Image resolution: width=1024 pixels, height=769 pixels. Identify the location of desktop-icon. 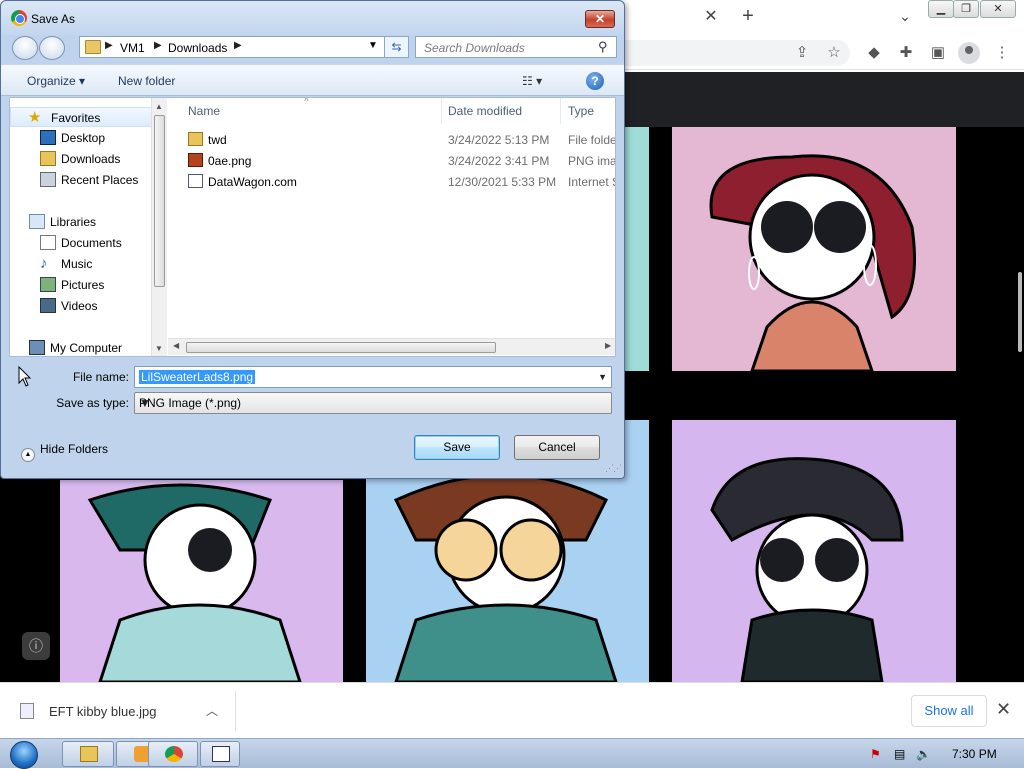
(48, 137).